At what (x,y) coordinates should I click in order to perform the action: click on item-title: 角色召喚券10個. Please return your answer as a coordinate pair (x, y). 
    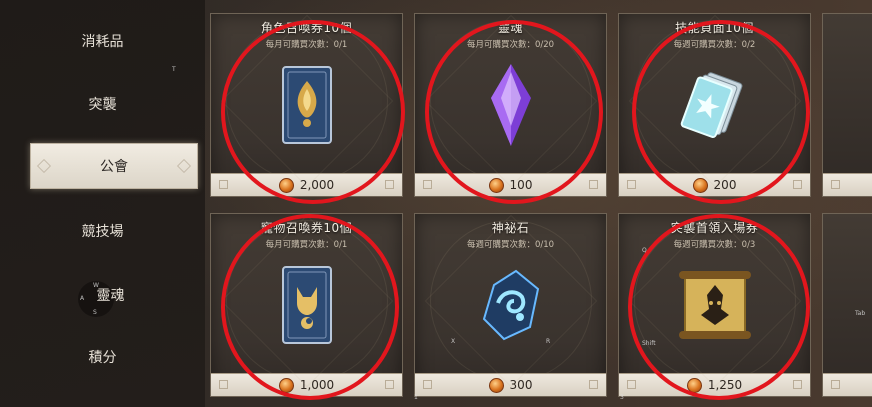
    Looking at the image, I should click on (306, 28).